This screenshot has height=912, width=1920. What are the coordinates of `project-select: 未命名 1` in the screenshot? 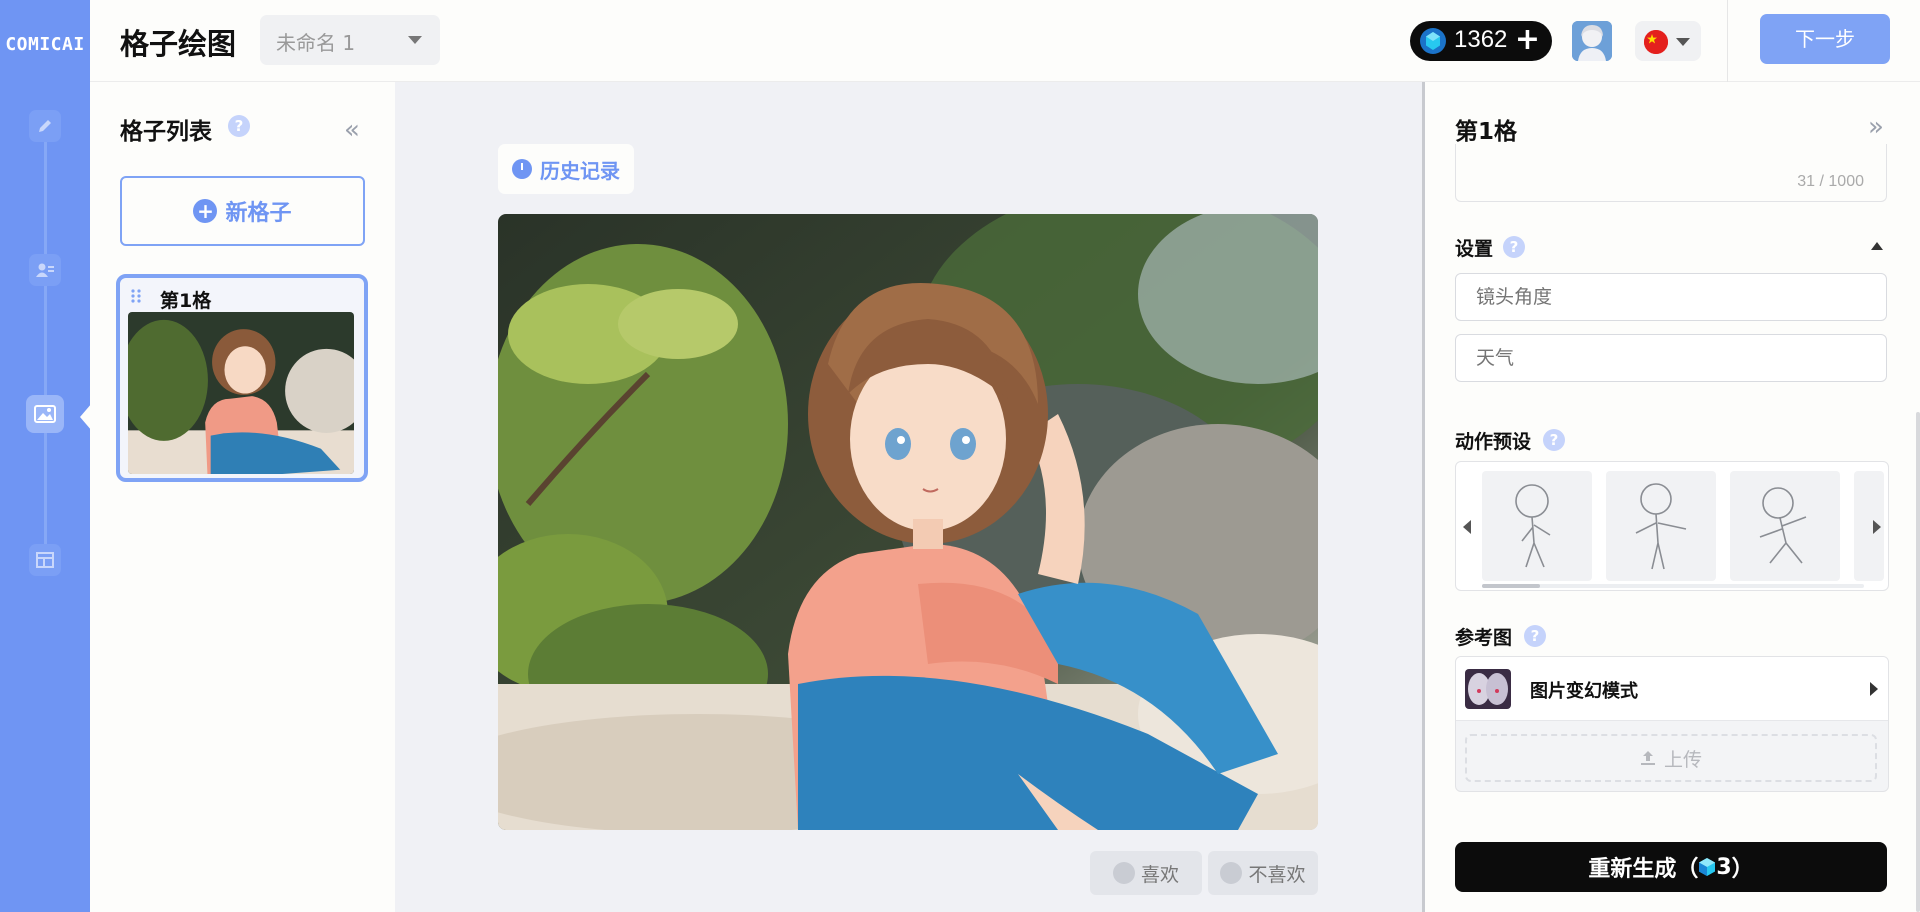 It's located at (350, 40).